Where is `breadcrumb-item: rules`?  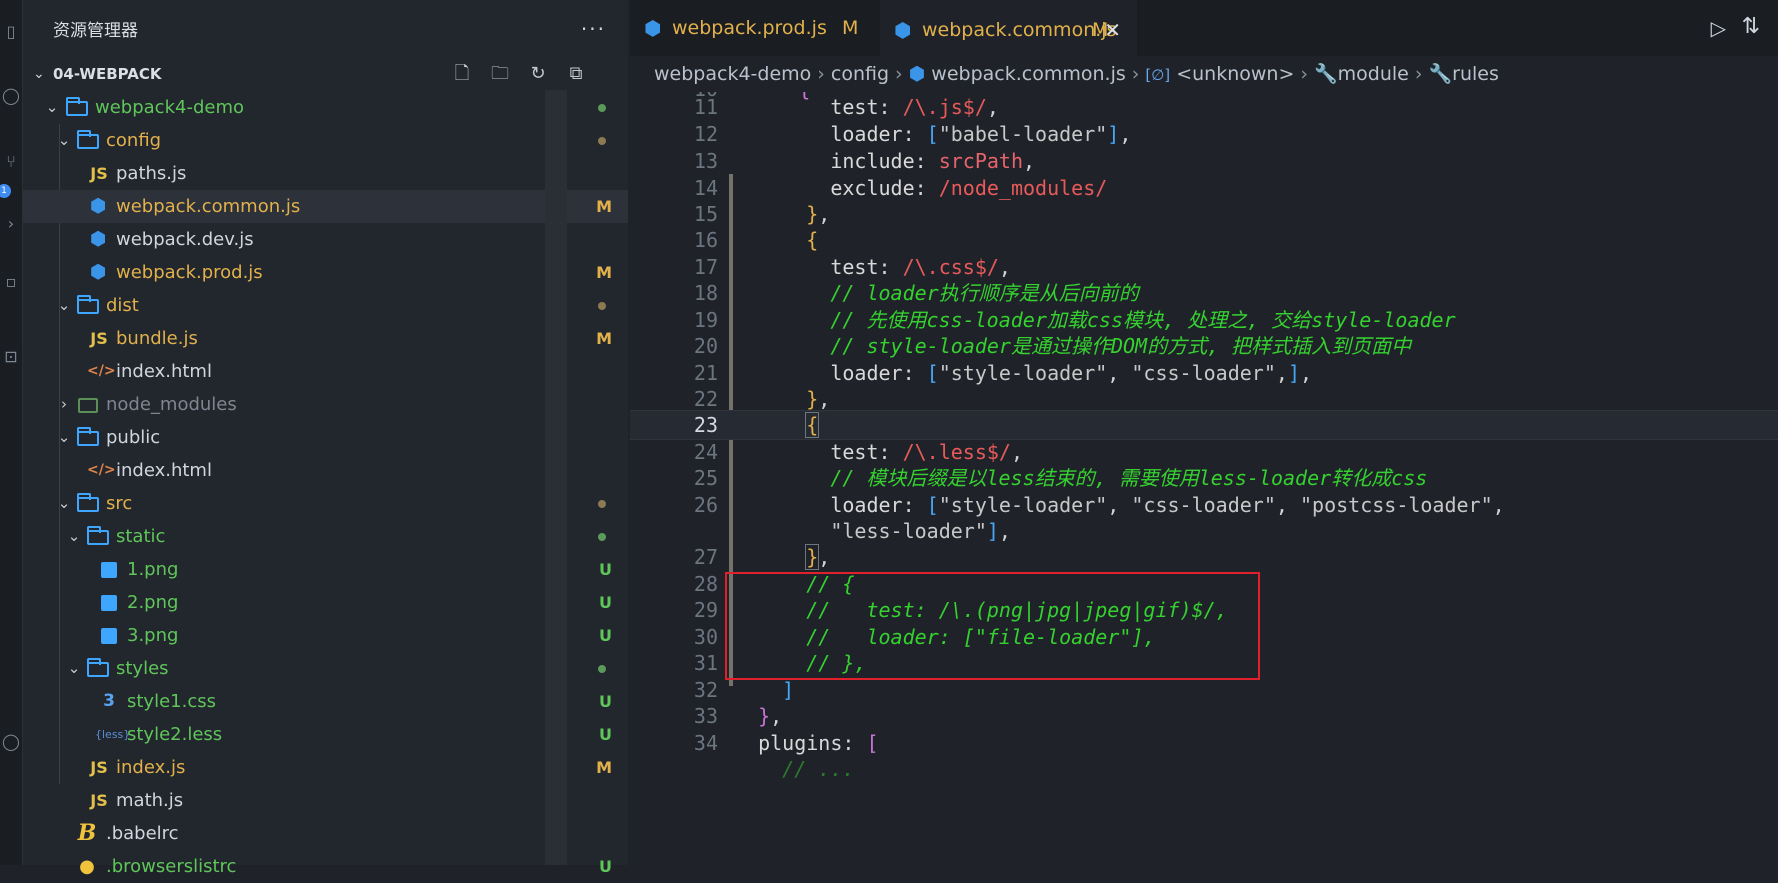 breadcrumb-item: rules is located at coordinates (1475, 74).